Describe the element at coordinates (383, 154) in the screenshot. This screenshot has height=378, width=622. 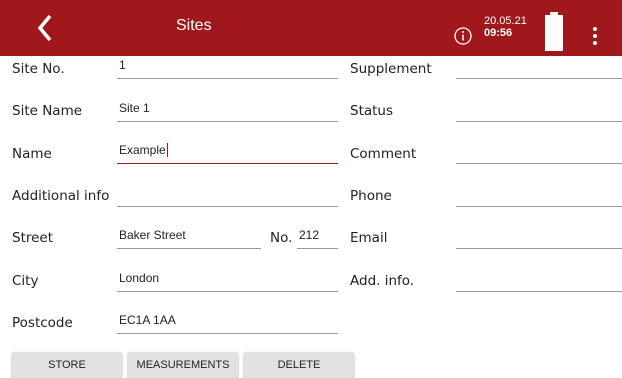
I see `comment-label: Comment` at that location.